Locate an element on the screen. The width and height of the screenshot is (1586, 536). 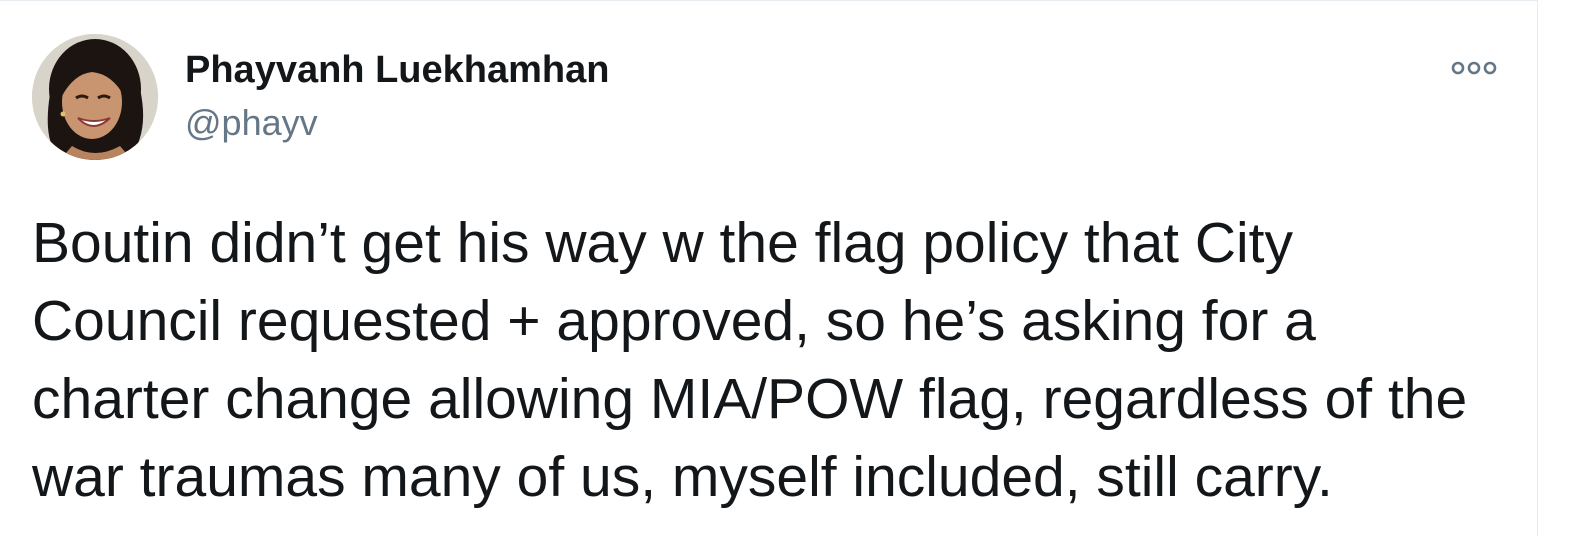
author-handle: @phayv is located at coordinates (251, 123).